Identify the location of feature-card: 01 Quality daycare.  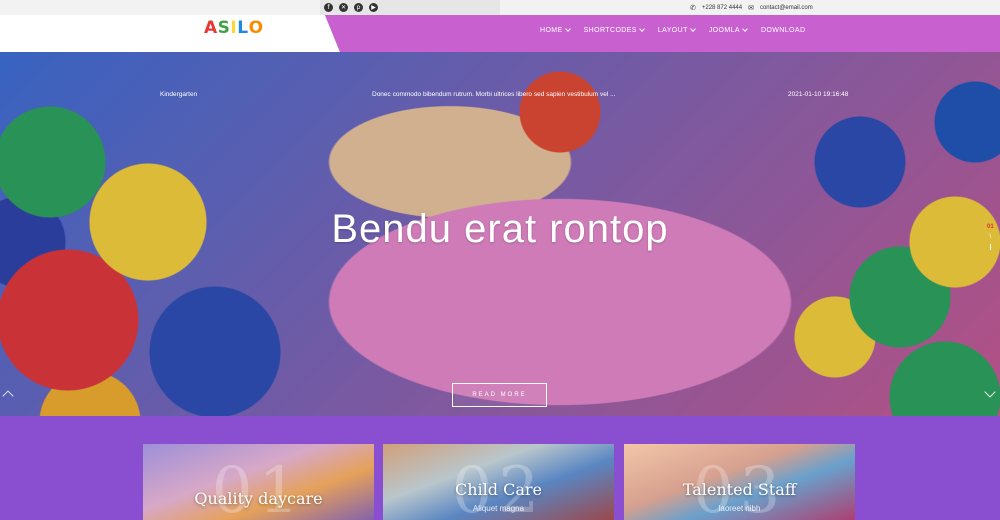
(258, 482).